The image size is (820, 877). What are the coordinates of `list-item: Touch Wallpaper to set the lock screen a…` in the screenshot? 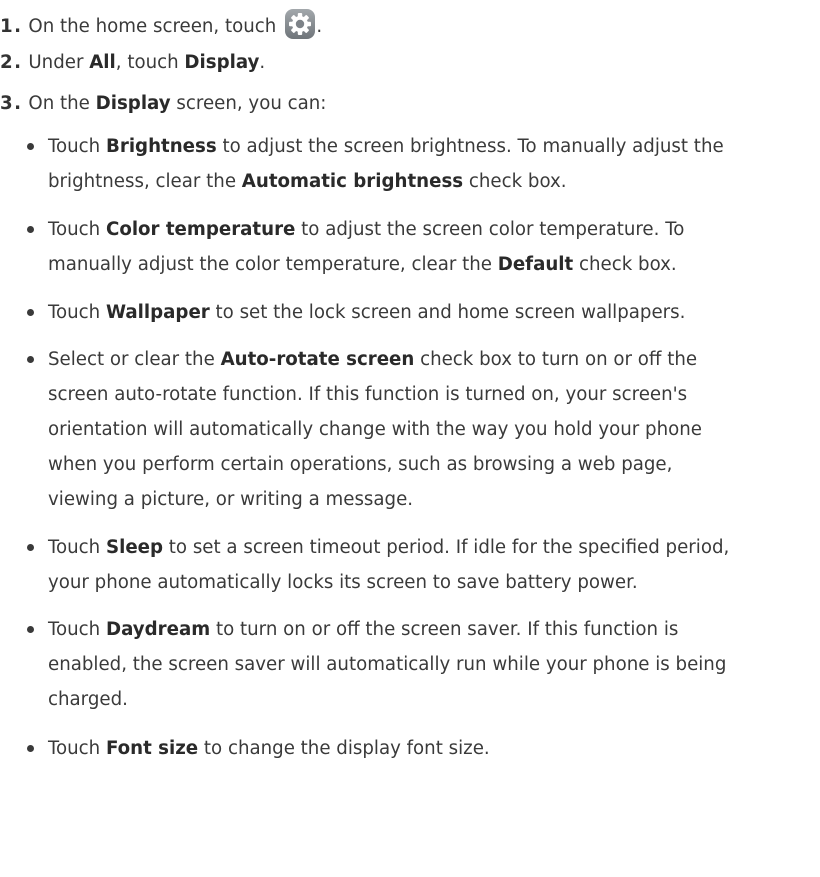 It's located at (422, 312).